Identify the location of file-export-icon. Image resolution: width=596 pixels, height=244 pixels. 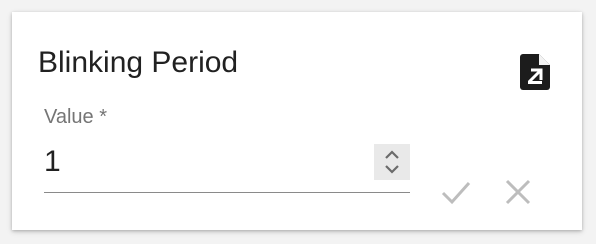
(535, 72).